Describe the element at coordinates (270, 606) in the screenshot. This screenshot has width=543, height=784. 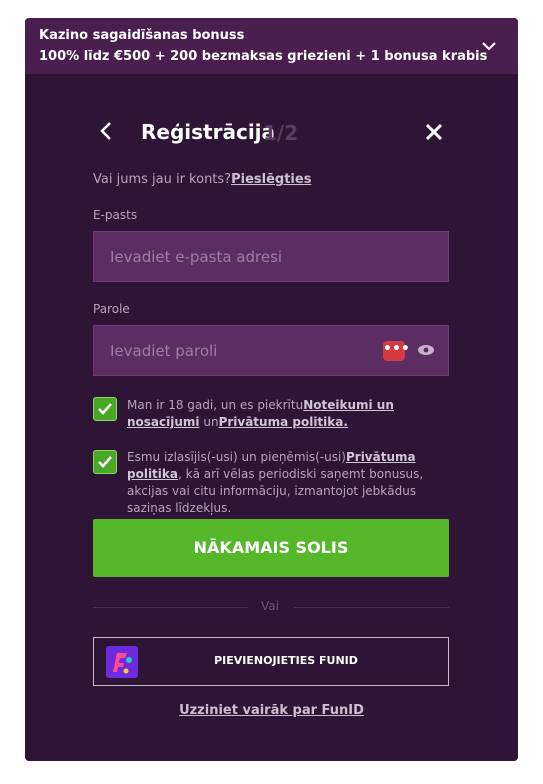
I see `divider-text: Vai` at that location.